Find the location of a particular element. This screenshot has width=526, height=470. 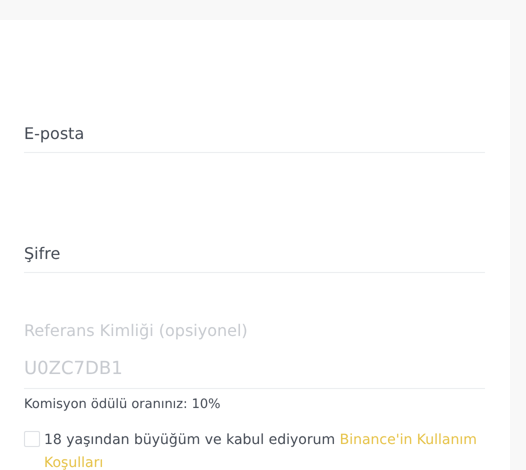

commission-text: Komisyon ödülü oranınız: 10% is located at coordinates (123, 405).